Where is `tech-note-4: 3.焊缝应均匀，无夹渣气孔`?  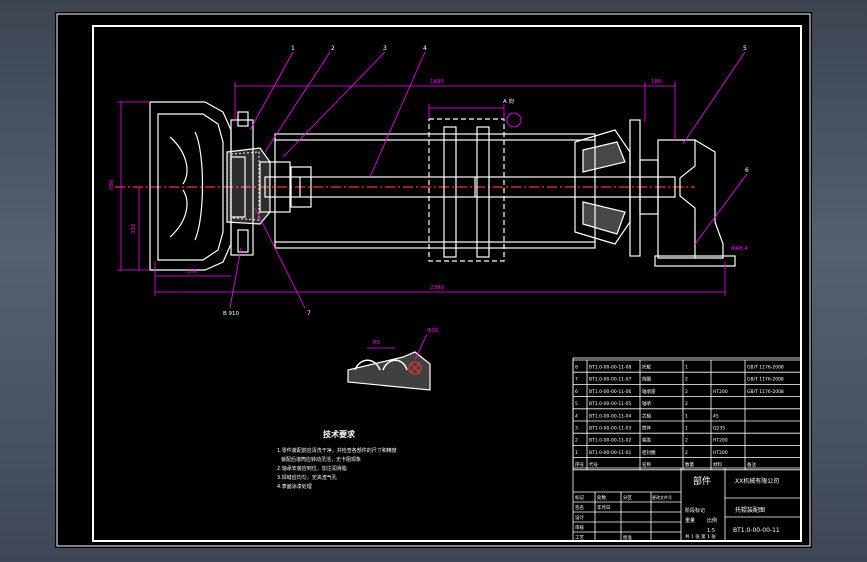 tech-note-4: 3.焊缝应均匀，无夹渣气孔 is located at coordinates (307, 477).